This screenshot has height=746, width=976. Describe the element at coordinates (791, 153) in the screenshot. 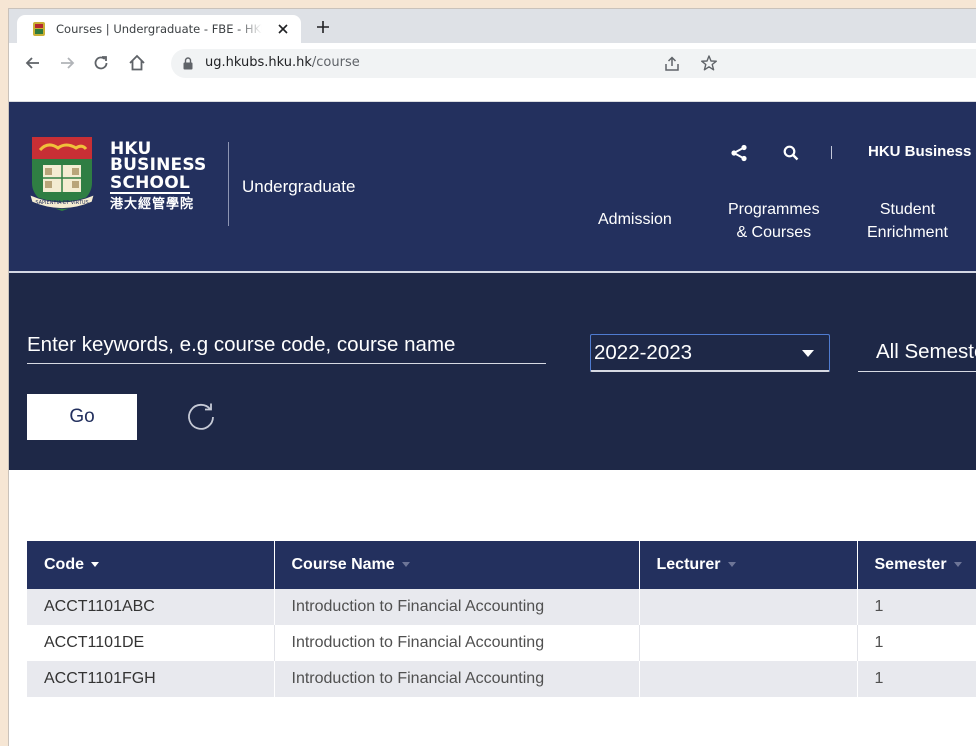

I see `search-icon` at that location.